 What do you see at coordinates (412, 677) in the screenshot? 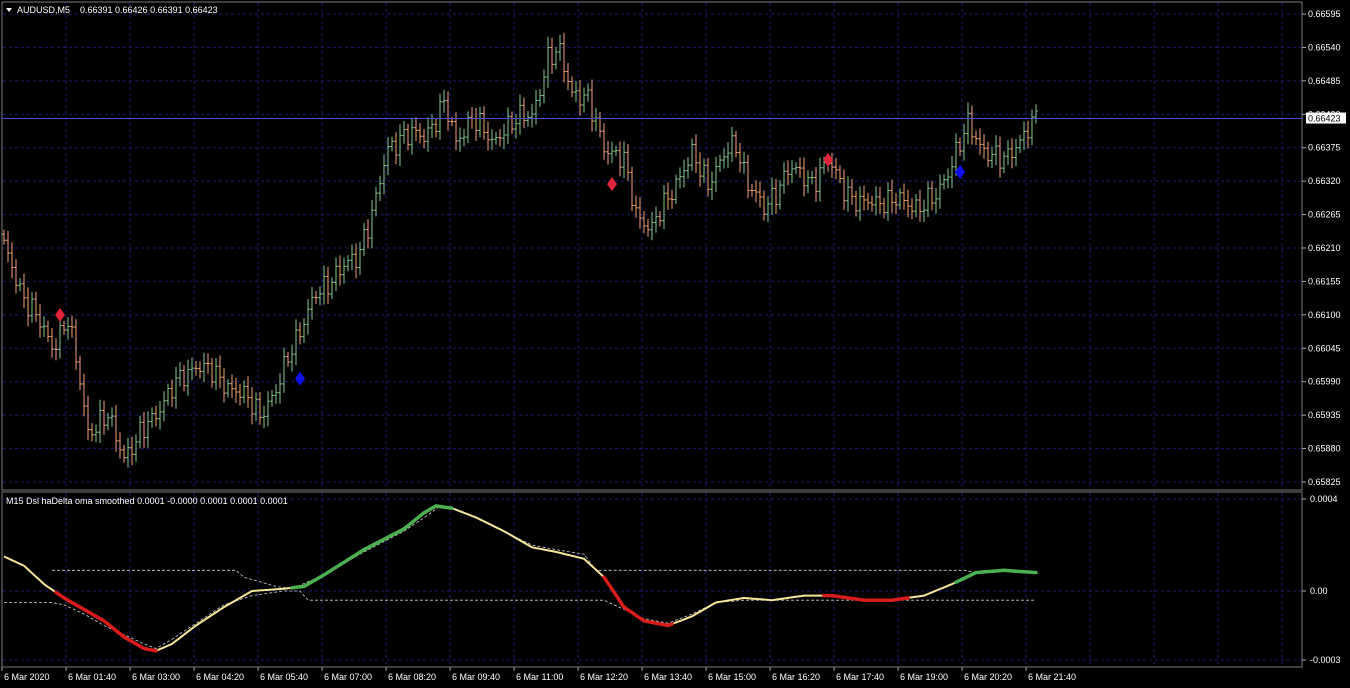
I see `time-tick-label: 6 Mar 08:20` at bounding box center [412, 677].